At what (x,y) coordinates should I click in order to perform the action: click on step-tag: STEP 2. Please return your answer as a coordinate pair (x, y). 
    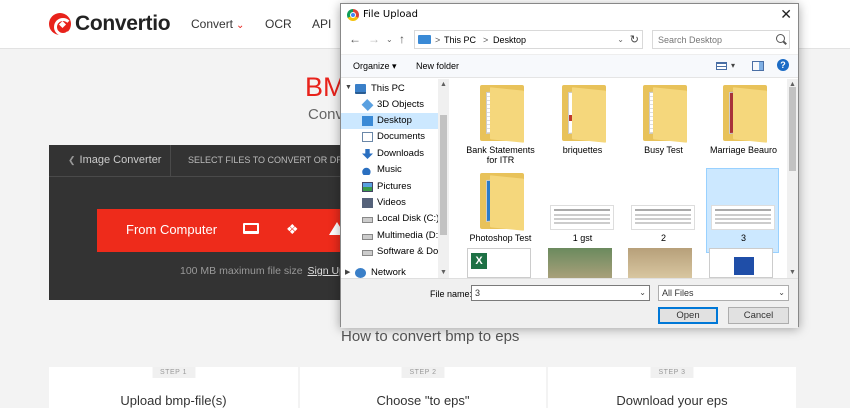
    Looking at the image, I should click on (423, 372).